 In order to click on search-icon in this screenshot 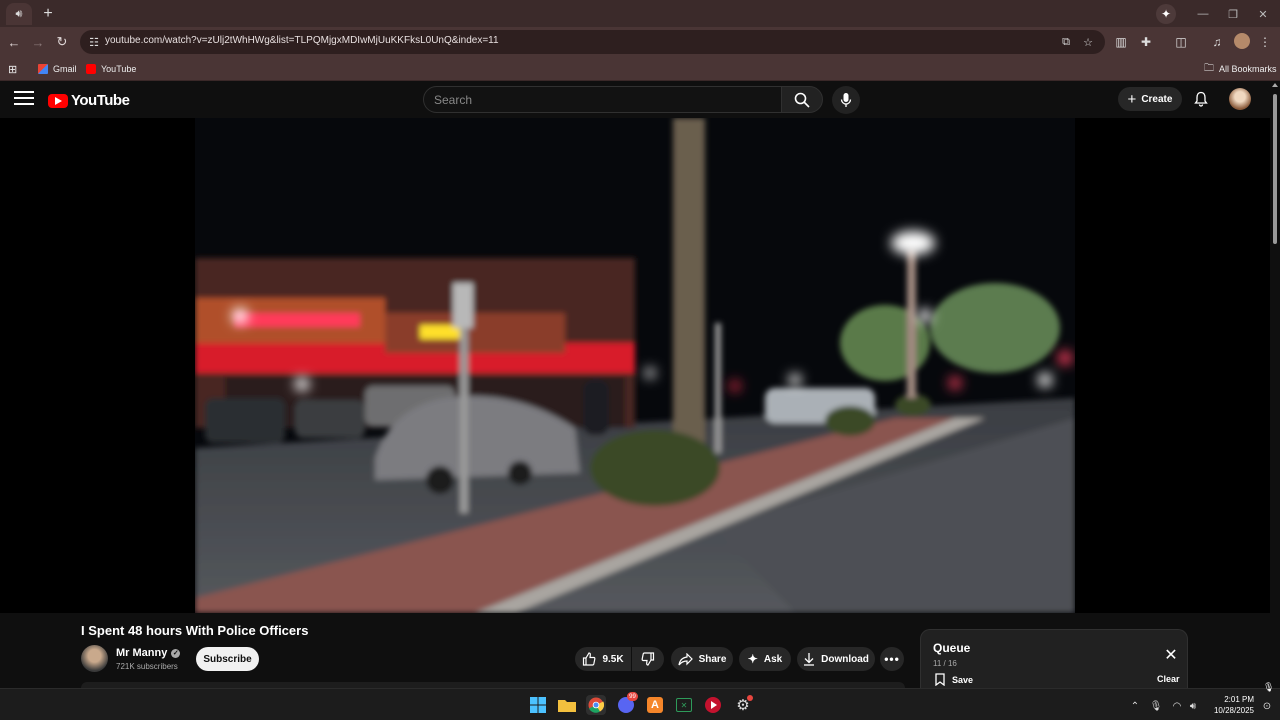, I will do `click(802, 100)`.